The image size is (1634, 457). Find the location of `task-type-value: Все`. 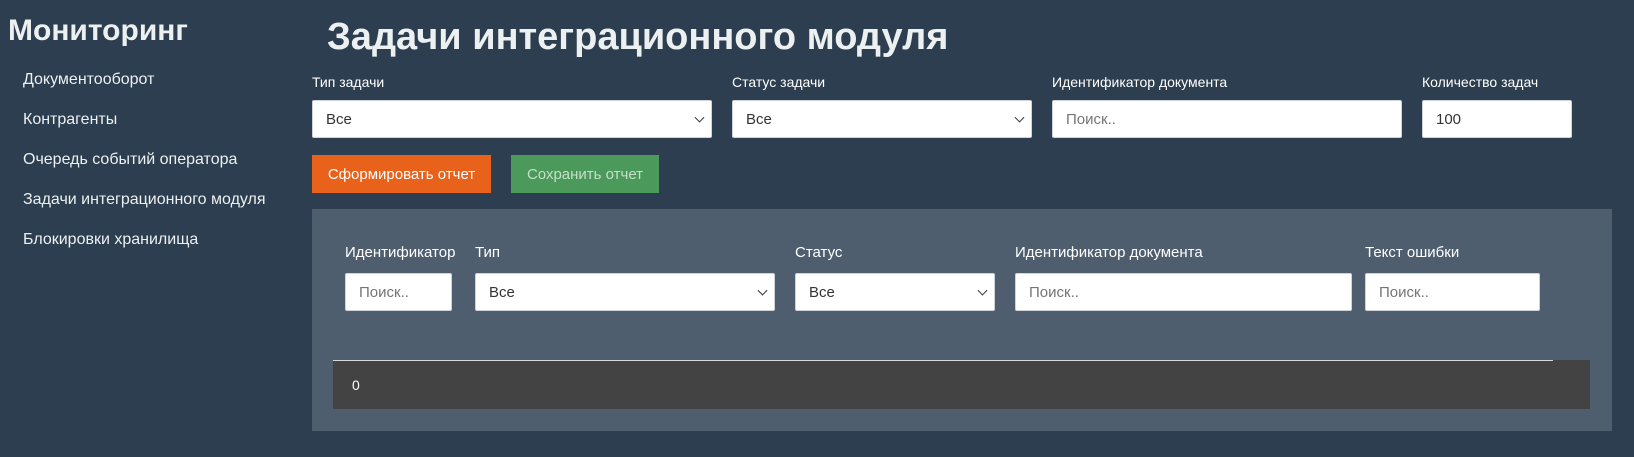

task-type-value: Все is located at coordinates (339, 119).